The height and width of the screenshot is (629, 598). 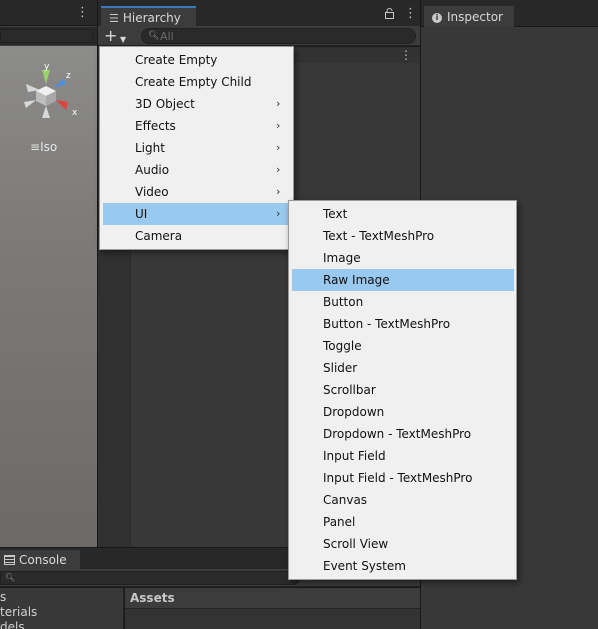 What do you see at coordinates (48, 273) in the screenshot?
I see `scene-view: ⋮ y z x ≡Iso` at bounding box center [48, 273].